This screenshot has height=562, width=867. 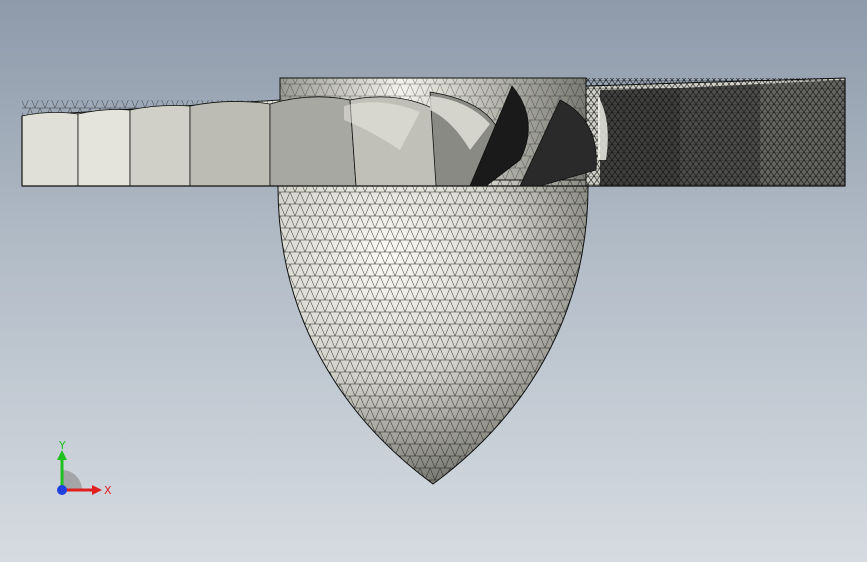 I want to click on z-axis-dot, so click(x=62, y=490).